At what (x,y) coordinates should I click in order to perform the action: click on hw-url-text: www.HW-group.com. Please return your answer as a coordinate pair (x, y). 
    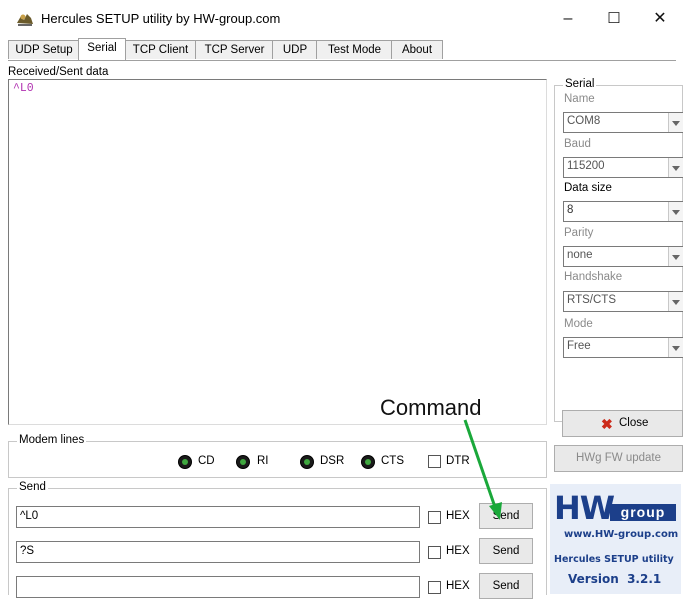
    Looking at the image, I should click on (621, 534).